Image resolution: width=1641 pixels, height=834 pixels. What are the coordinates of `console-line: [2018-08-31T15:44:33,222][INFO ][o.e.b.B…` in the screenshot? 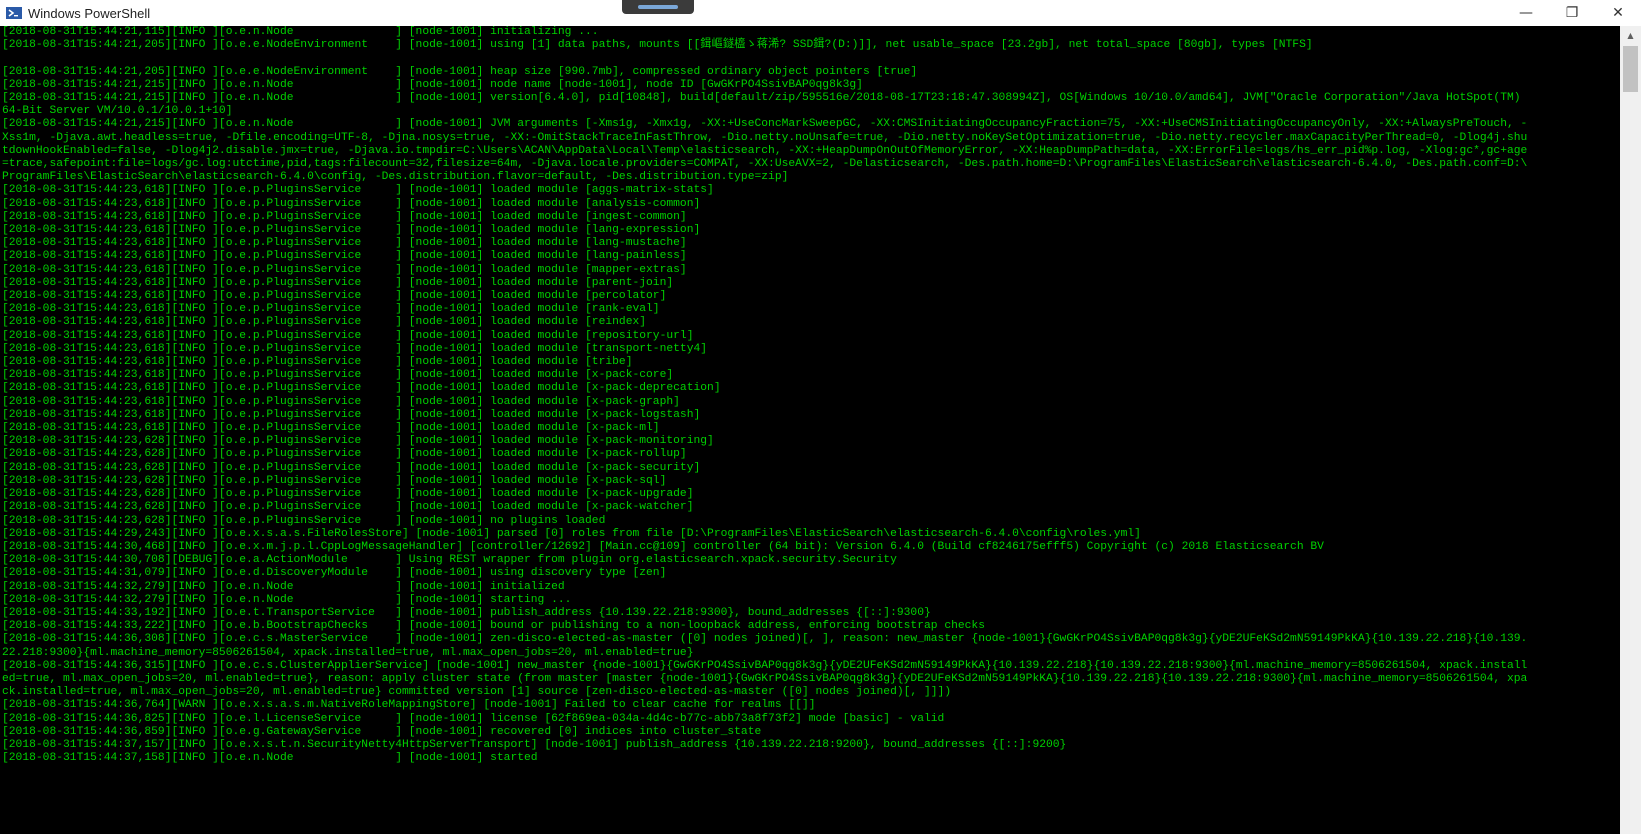 It's located at (493, 626).